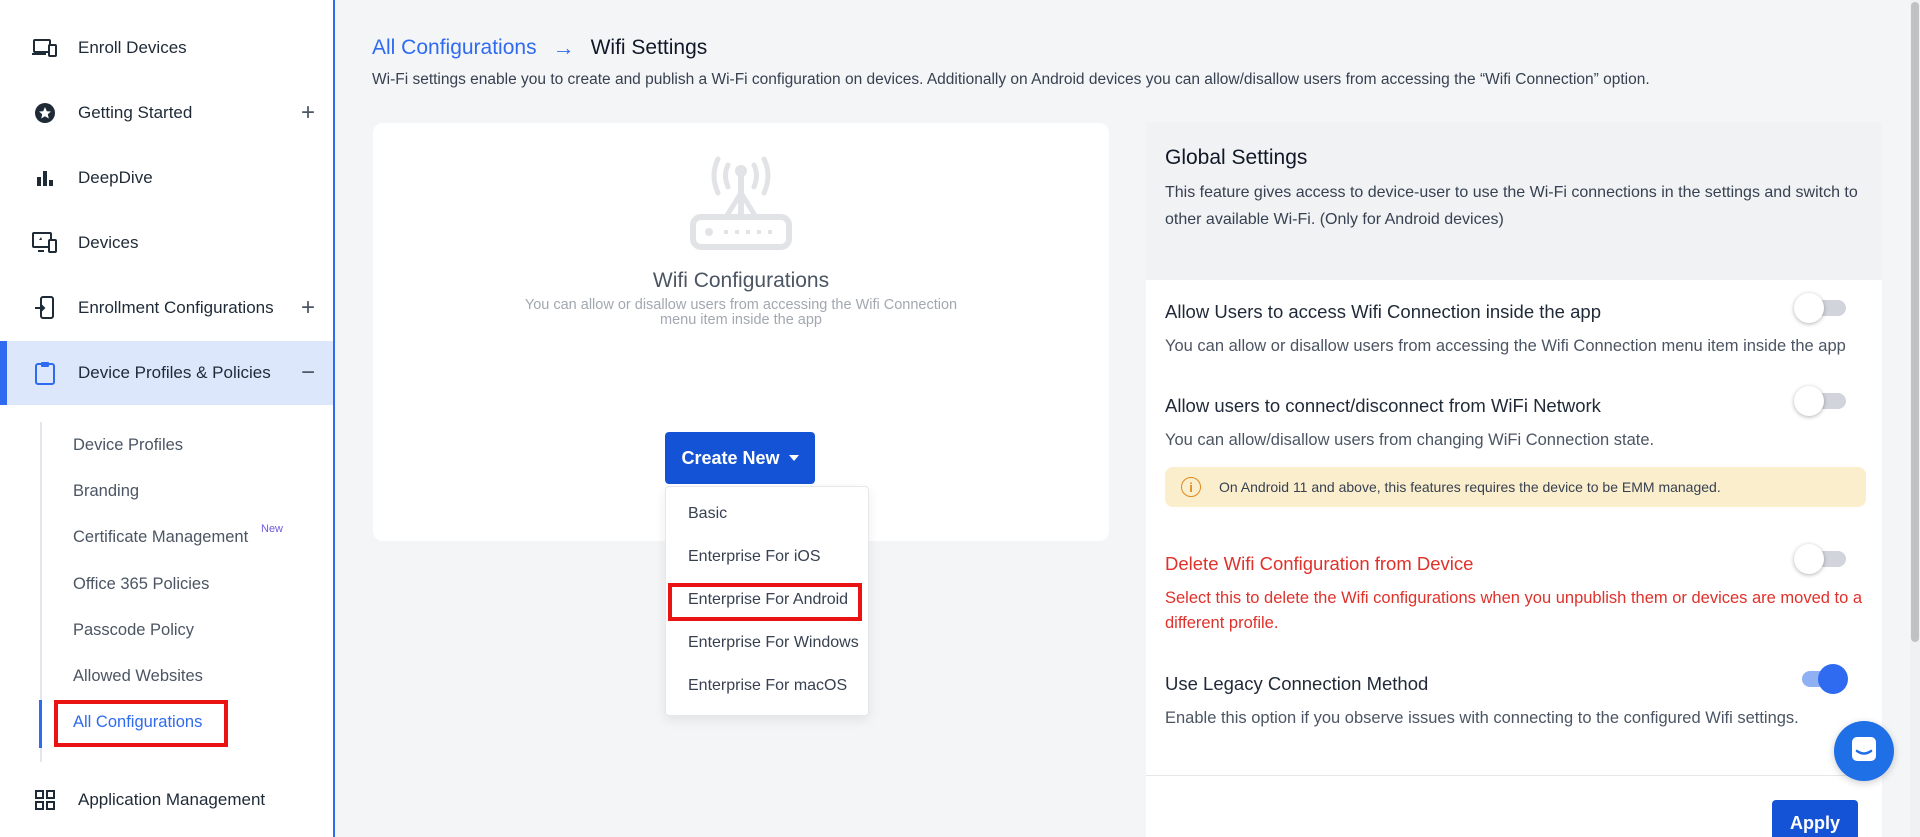 This screenshot has height=837, width=1920. What do you see at coordinates (649, 47) in the screenshot?
I see `page-title: Wifi Settings` at bounding box center [649, 47].